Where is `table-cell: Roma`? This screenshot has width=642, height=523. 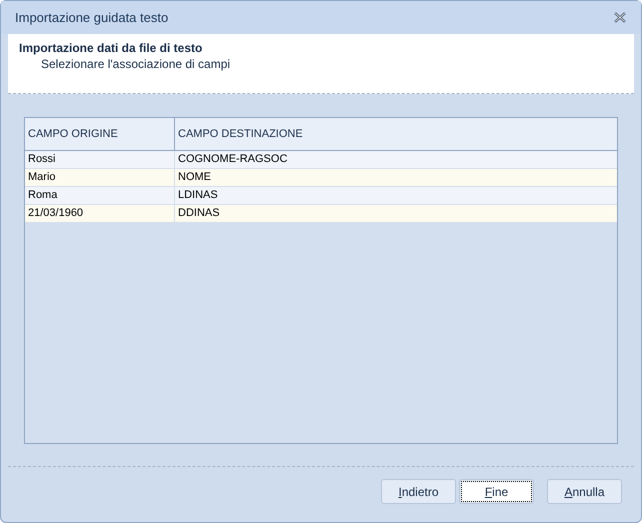 table-cell: Roma is located at coordinates (100, 195).